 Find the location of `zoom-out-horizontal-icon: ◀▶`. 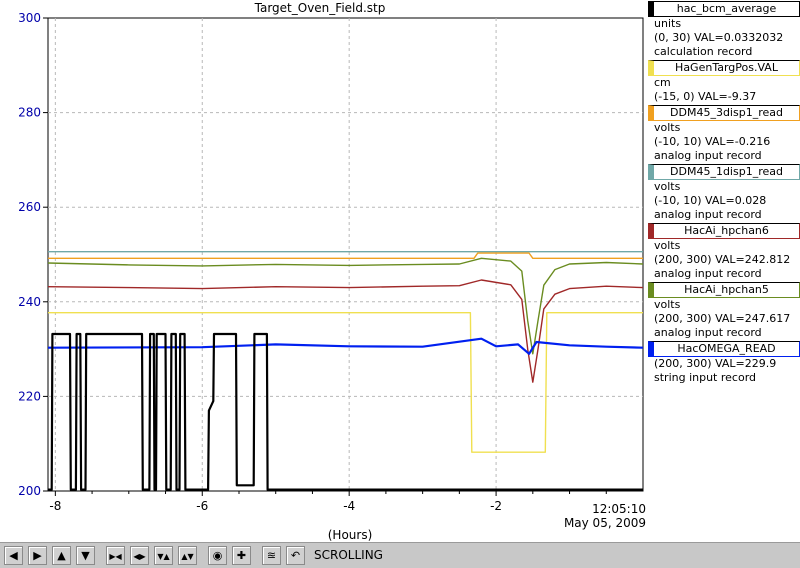

zoom-out-horizontal-icon: ◀▶ is located at coordinates (139, 556).